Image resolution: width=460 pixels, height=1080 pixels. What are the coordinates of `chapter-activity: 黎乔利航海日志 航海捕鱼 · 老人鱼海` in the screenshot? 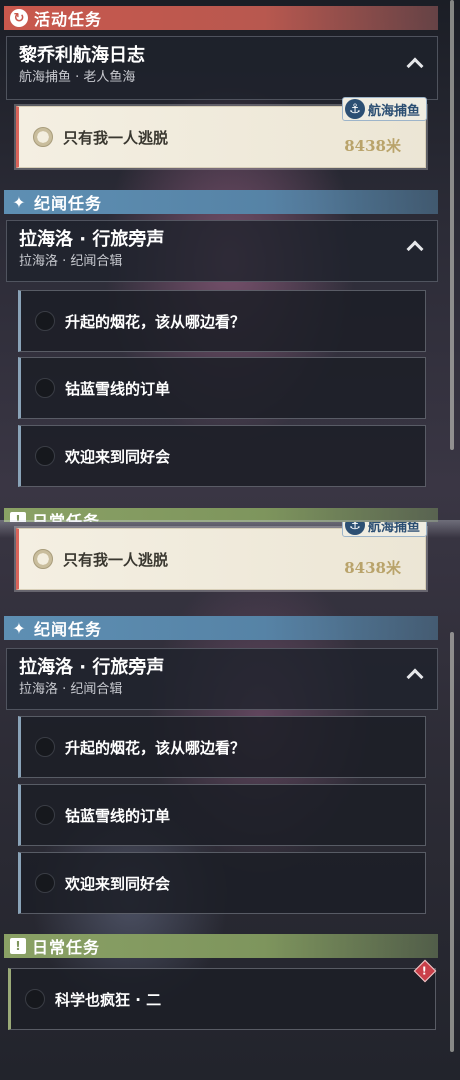 It's located at (222, 68).